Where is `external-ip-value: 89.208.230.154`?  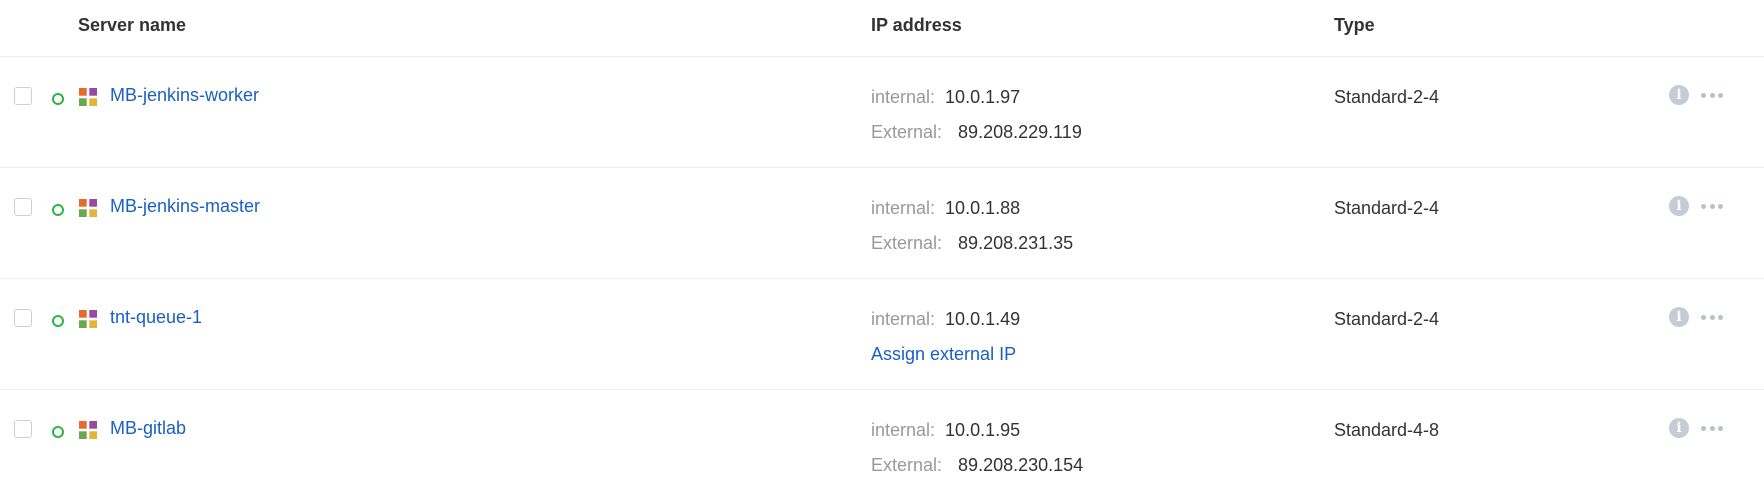 external-ip-value: 89.208.230.154 is located at coordinates (1021, 465).